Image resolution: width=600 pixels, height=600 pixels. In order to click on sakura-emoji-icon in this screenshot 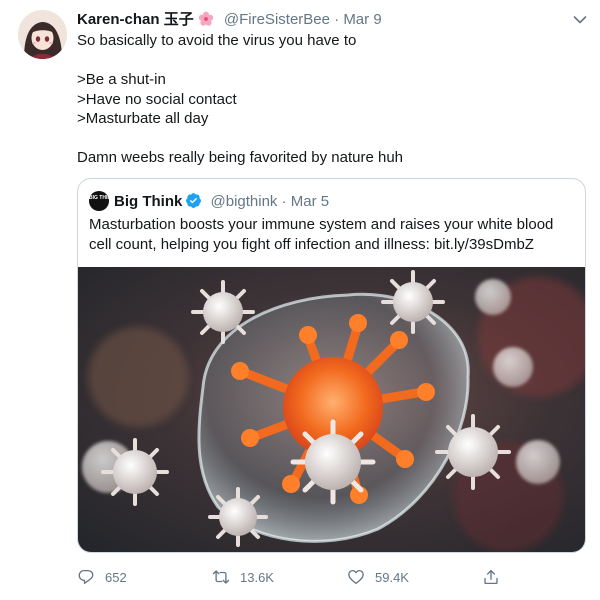, I will do `click(206, 19)`.